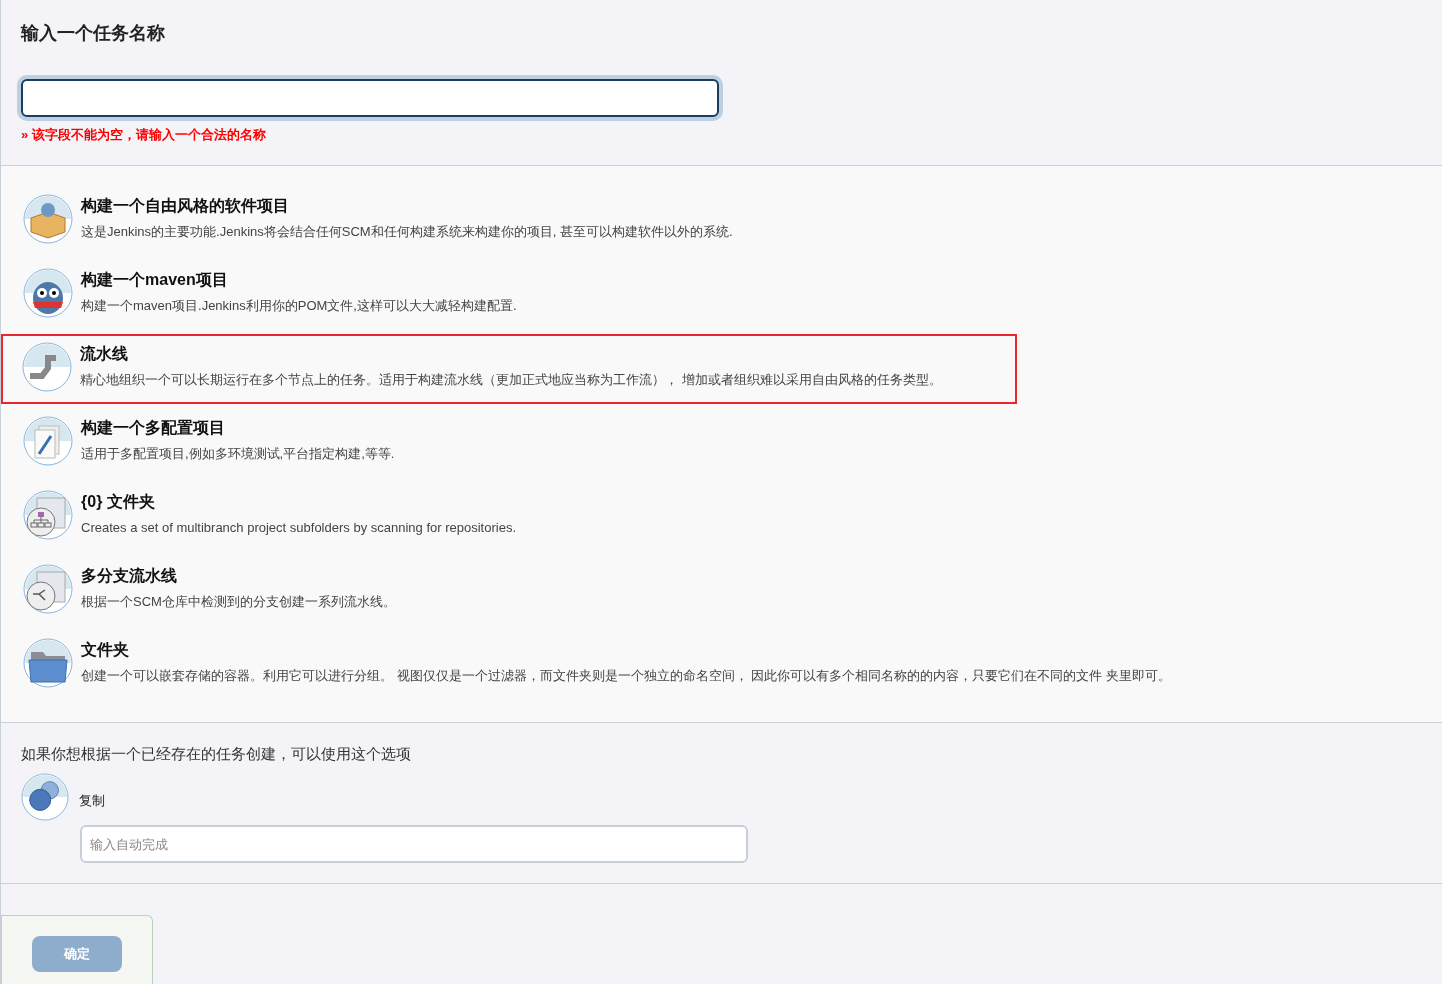  I want to click on job-type-description: Creates a set of multibranch project subfolders by scanning for repositories., so click(298, 527).